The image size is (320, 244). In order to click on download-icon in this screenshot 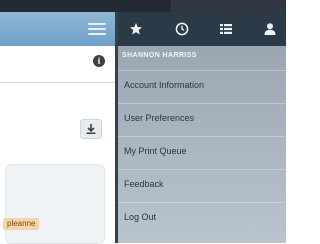, I will do `click(91, 129)`.